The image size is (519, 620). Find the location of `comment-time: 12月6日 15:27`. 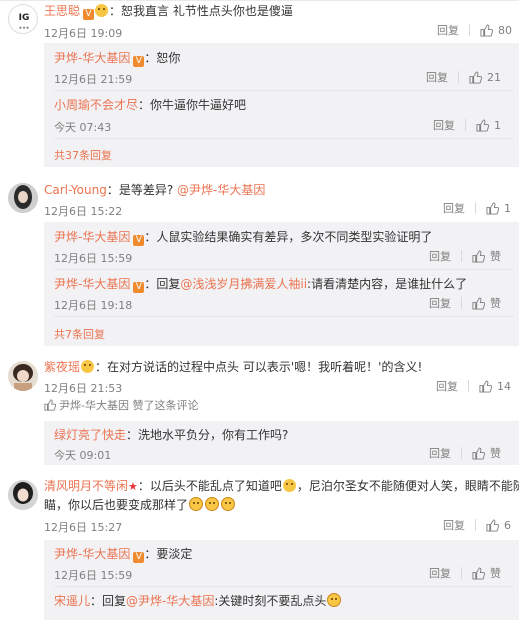

comment-time: 12月6日 15:27 is located at coordinates (83, 527).